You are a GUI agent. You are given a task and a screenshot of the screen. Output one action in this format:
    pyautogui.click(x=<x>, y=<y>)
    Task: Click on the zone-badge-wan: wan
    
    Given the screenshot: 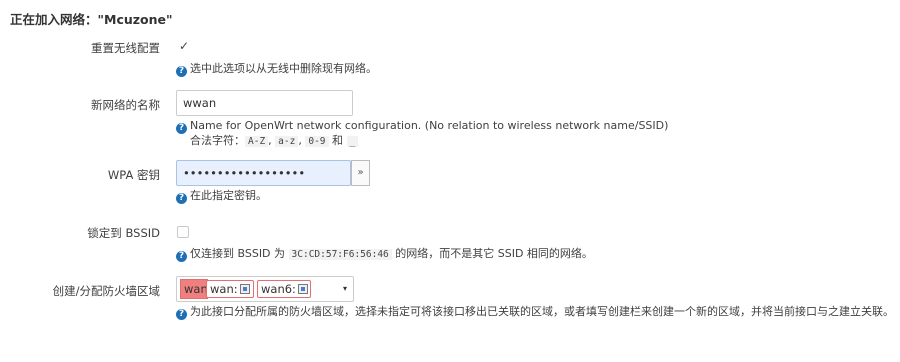 What is the action you would take?
    pyautogui.click(x=194, y=289)
    